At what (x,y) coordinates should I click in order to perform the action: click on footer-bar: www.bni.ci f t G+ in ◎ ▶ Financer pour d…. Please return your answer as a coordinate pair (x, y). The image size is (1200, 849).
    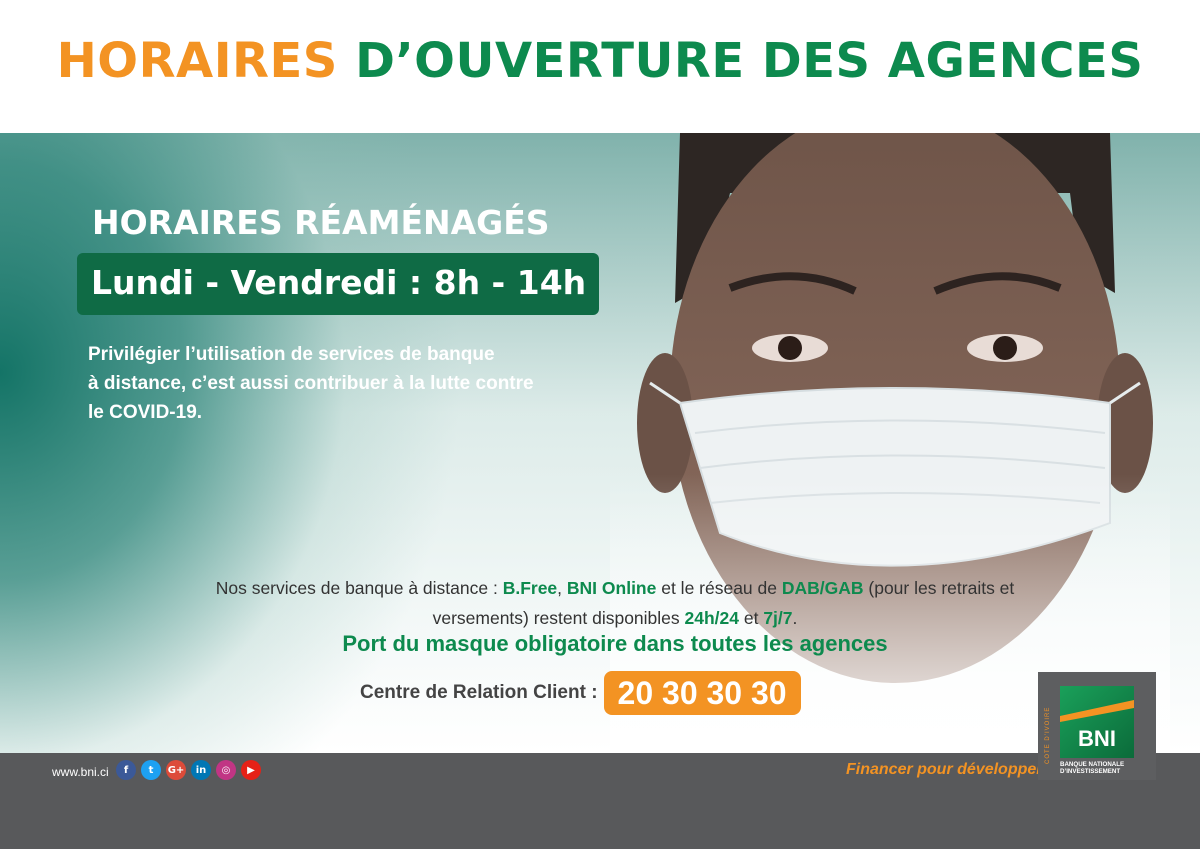
    Looking at the image, I should click on (600, 801).